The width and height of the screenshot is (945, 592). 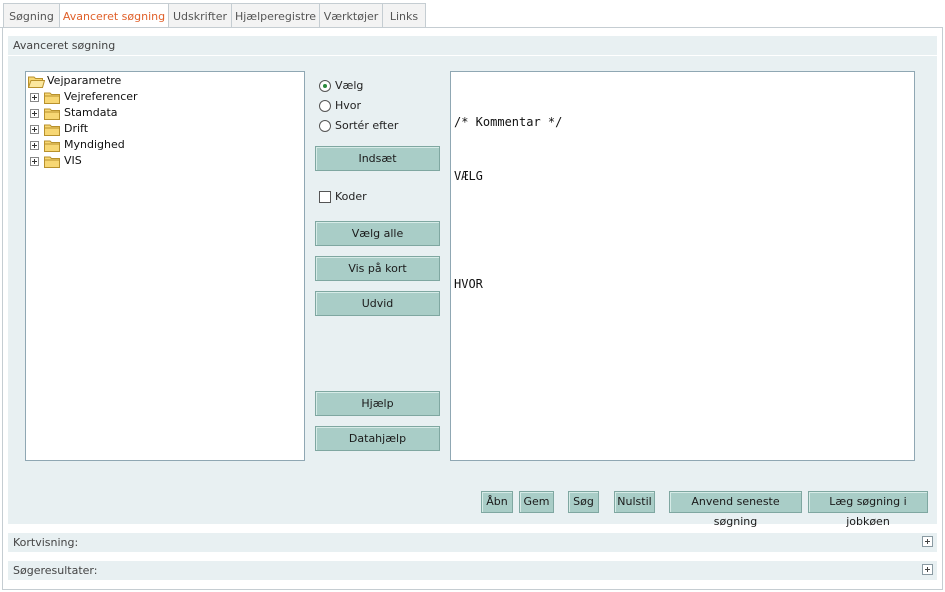 What do you see at coordinates (377, 233) in the screenshot?
I see `select-all-button: Vælg alle` at bounding box center [377, 233].